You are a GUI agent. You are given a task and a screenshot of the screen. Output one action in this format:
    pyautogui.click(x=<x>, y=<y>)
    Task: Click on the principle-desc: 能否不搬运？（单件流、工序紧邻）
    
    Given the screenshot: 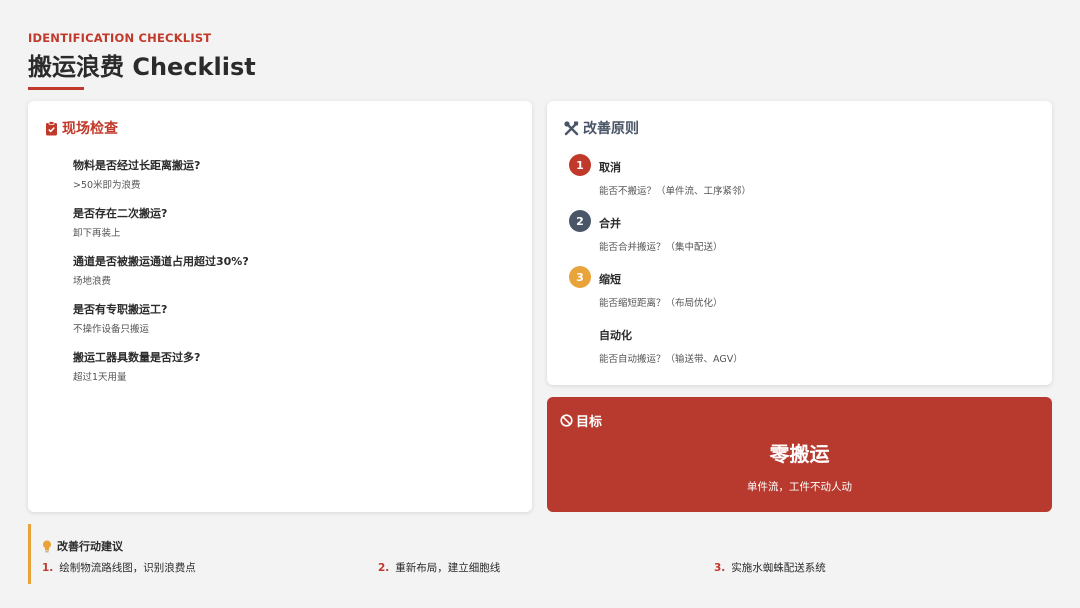 What is the action you would take?
    pyautogui.click(x=675, y=191)
    